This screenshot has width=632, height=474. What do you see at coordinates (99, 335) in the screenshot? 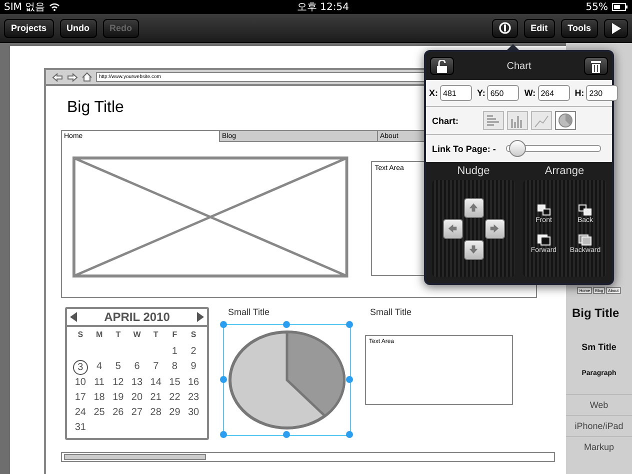
I see `weekday-label: M` at bounding box center [99, 335].